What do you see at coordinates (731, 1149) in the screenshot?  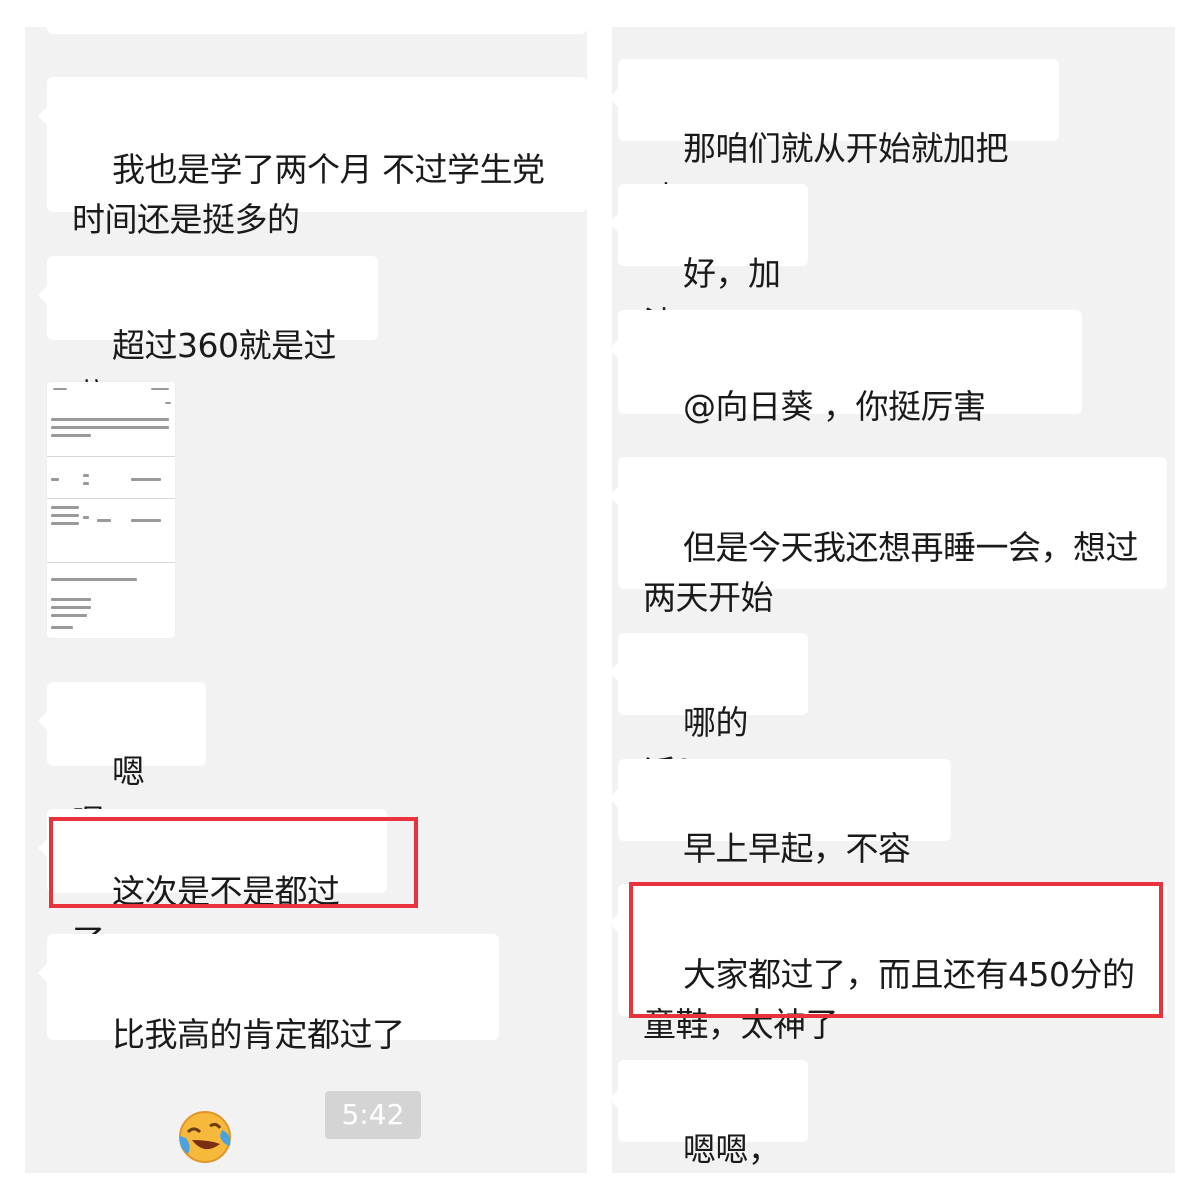 I see `message-text: 嗯嗯，是` at bounding box center [731, 1149].